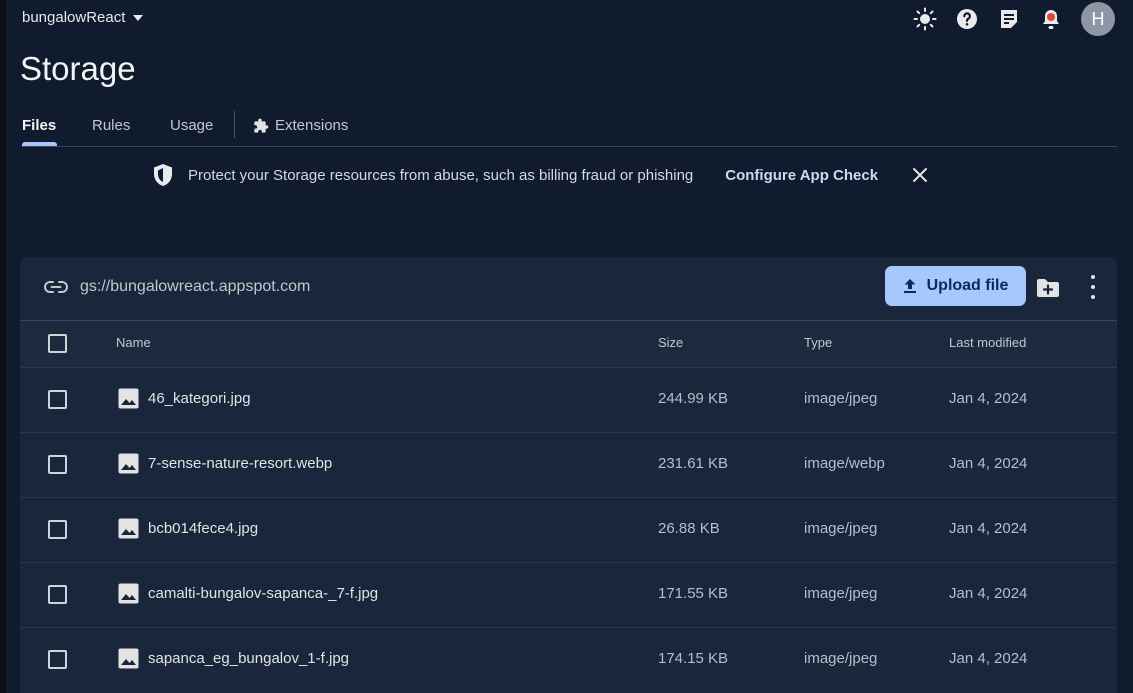 The height and width of the screenshot is (693, 1133). I want to click on tab-rules: Rules, so click(111, 125).